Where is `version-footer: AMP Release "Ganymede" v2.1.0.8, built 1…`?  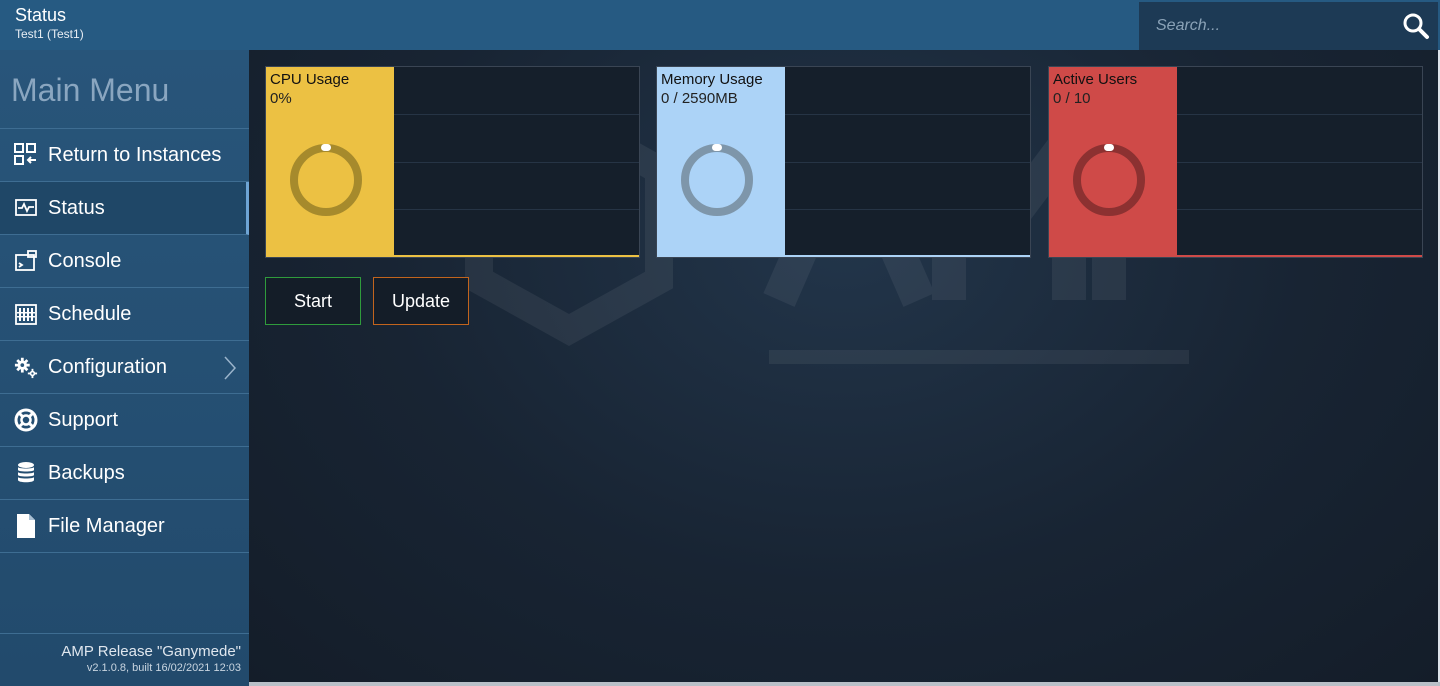 version-footer: AMP Release "Ganymede" v2.1.0.8, built 1… is located at coordinates (124, 659).